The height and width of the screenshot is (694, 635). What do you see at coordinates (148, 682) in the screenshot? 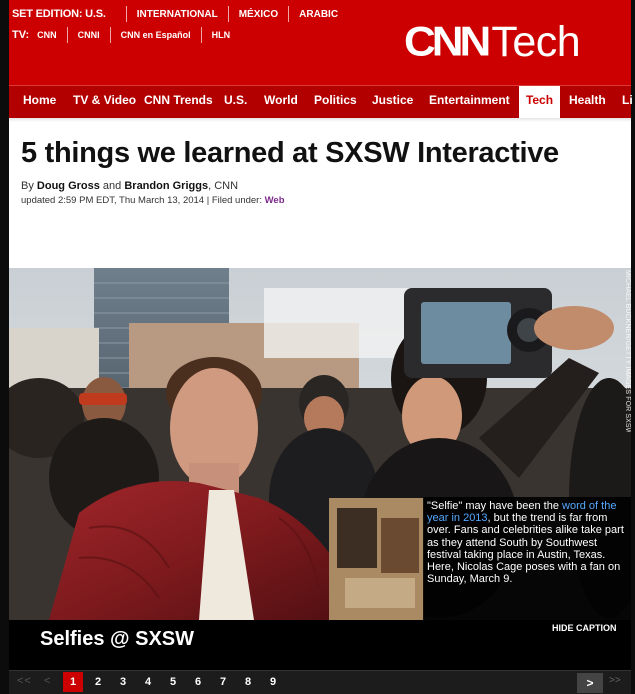
I see `pager-page-4: 4` at bounding box center [148, 682].